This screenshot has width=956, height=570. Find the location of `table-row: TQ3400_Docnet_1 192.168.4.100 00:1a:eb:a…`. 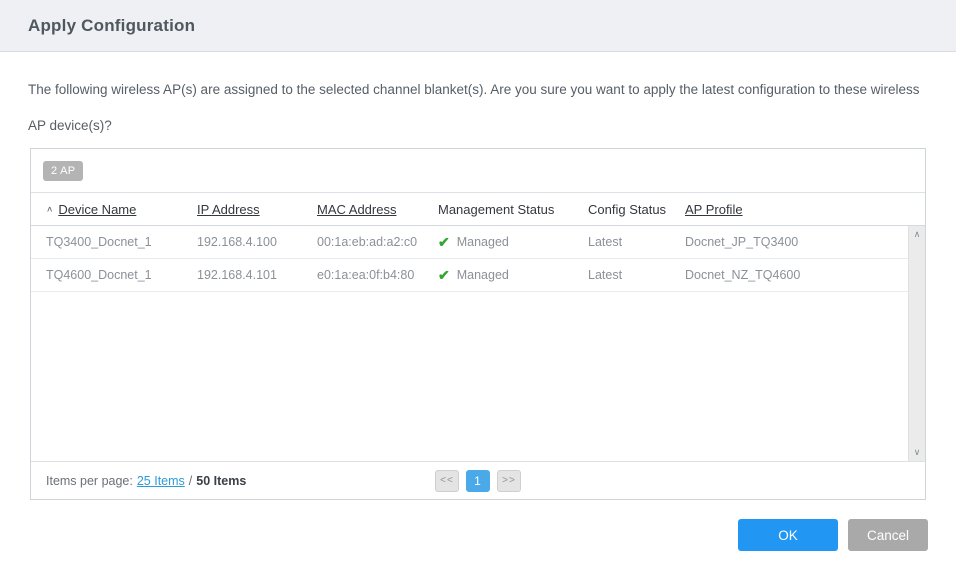

table-row: TQ3400_Docnet_1 192.168.4.100 00:1a:eb:a… is located at coordinates (478, 242).